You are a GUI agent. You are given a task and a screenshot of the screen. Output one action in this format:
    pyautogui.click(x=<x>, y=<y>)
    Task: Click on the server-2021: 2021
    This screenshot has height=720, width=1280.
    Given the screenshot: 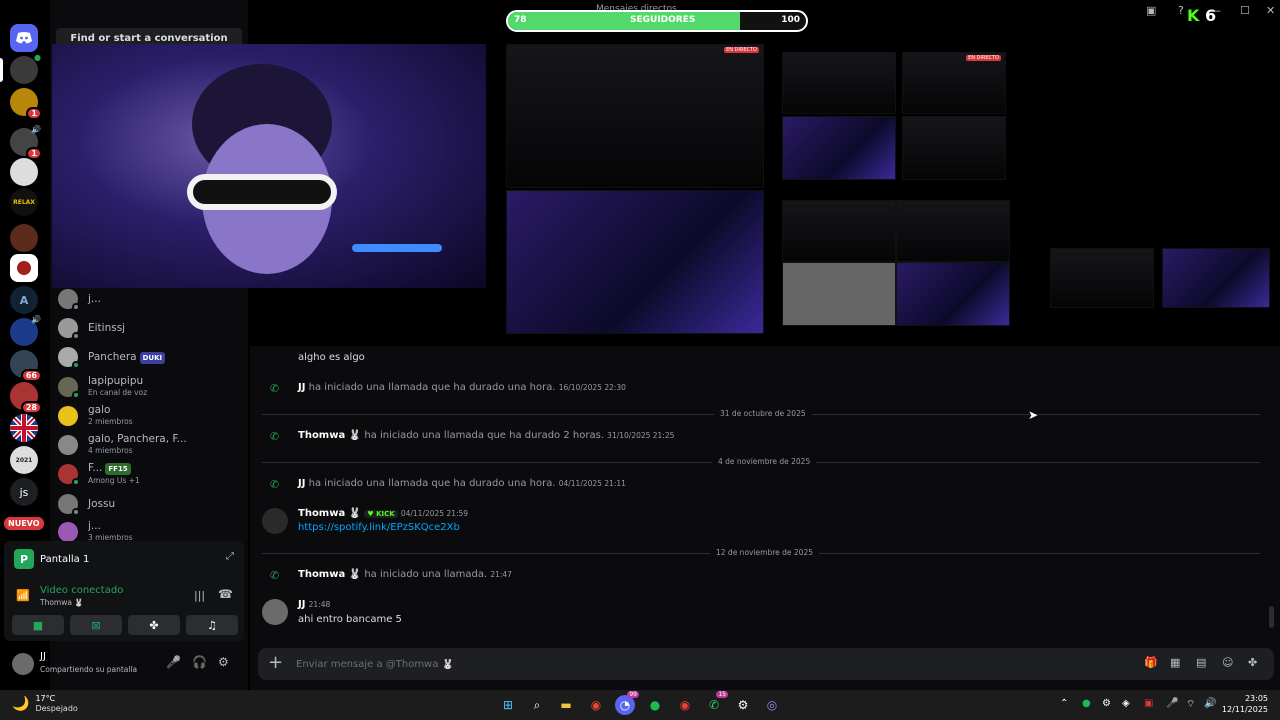 What is the action you would take?
    pyautogui.click(x=24, y=460)
    